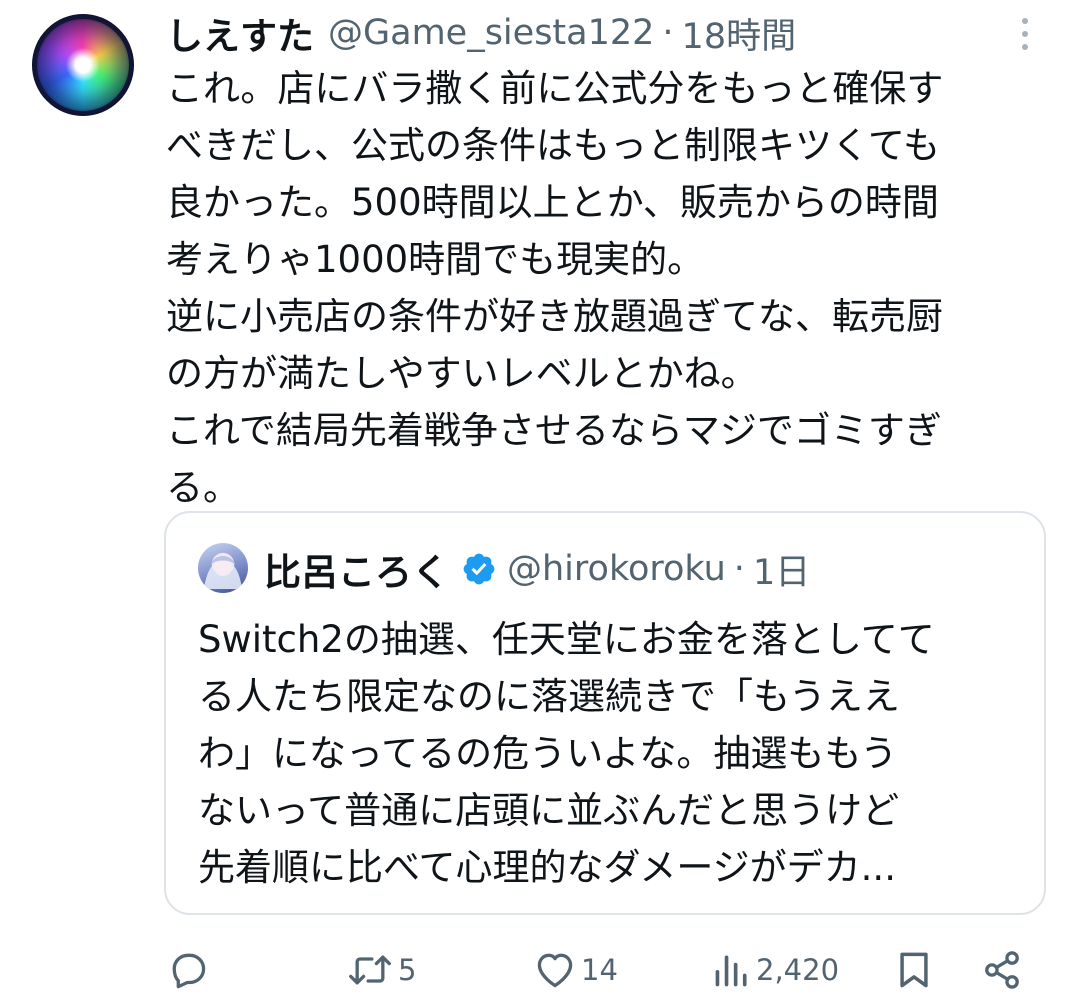 Image resolution: width=1080 pixels, height=1002 pixels. Describe the element at coordinates (240, 33) in the screenshot. I see `author-display-name: しえすた` at that location.